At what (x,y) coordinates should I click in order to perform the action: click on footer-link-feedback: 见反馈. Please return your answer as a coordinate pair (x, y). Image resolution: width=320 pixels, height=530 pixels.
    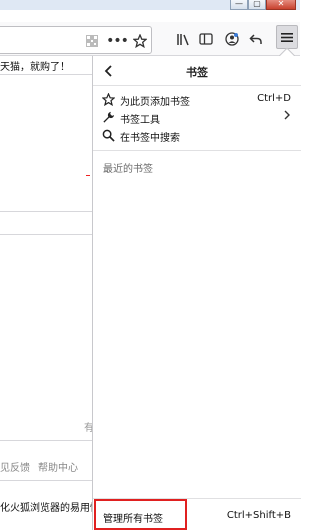
    Looking at the image, I should click on (15, 466).